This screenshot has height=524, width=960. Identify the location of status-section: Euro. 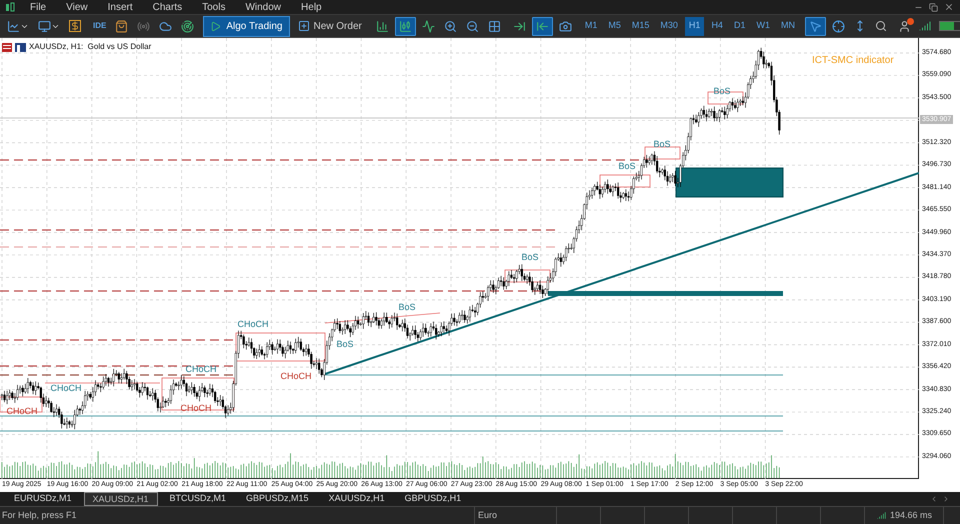
(515, 515).